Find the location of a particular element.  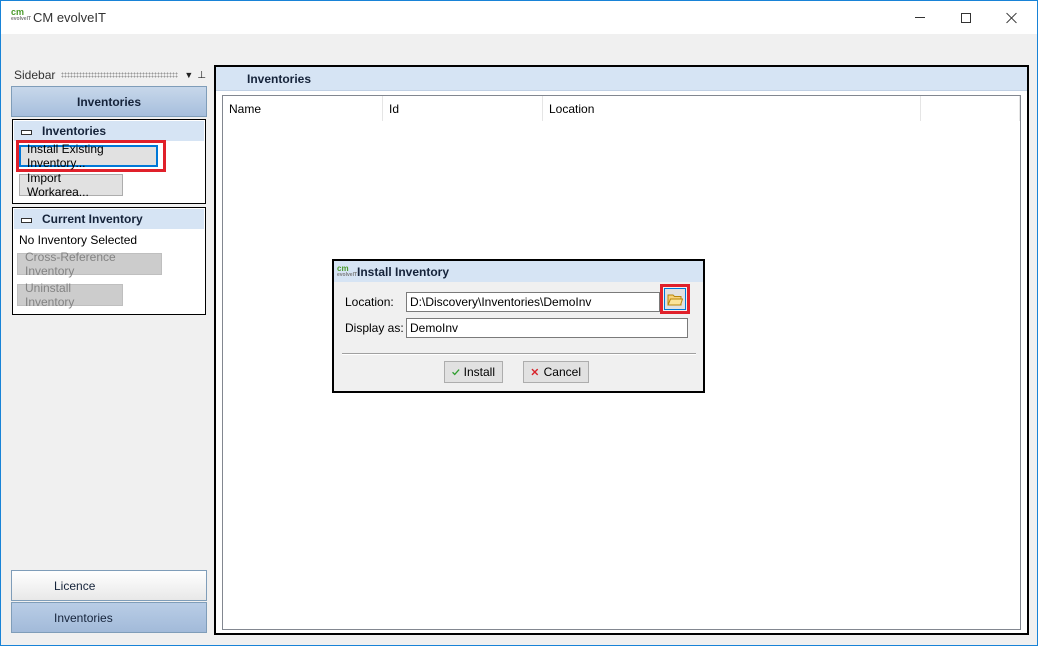

dialog-title-bar: cm evolveIT Install Inventory is located at coordinates (518, 271).